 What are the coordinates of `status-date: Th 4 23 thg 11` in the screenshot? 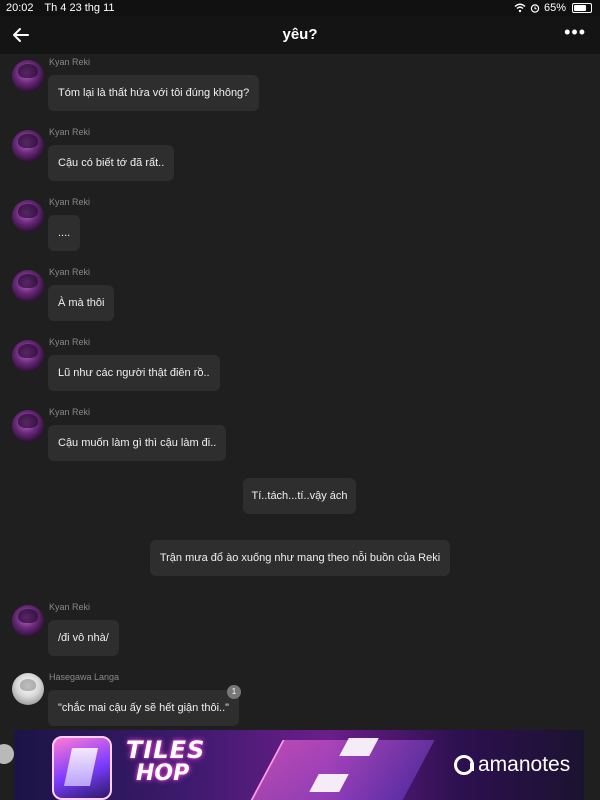 It's located at (79, 8).